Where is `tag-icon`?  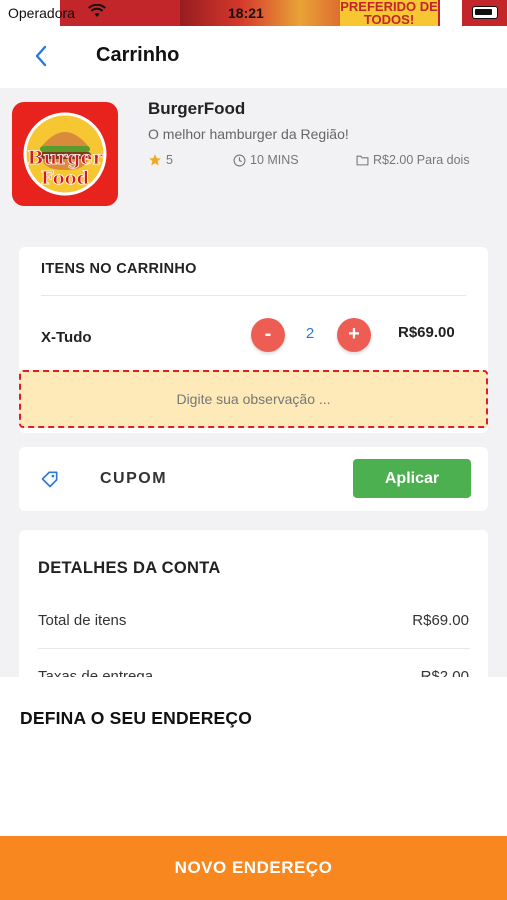 tag-icon is located at coordinates (49, 479).